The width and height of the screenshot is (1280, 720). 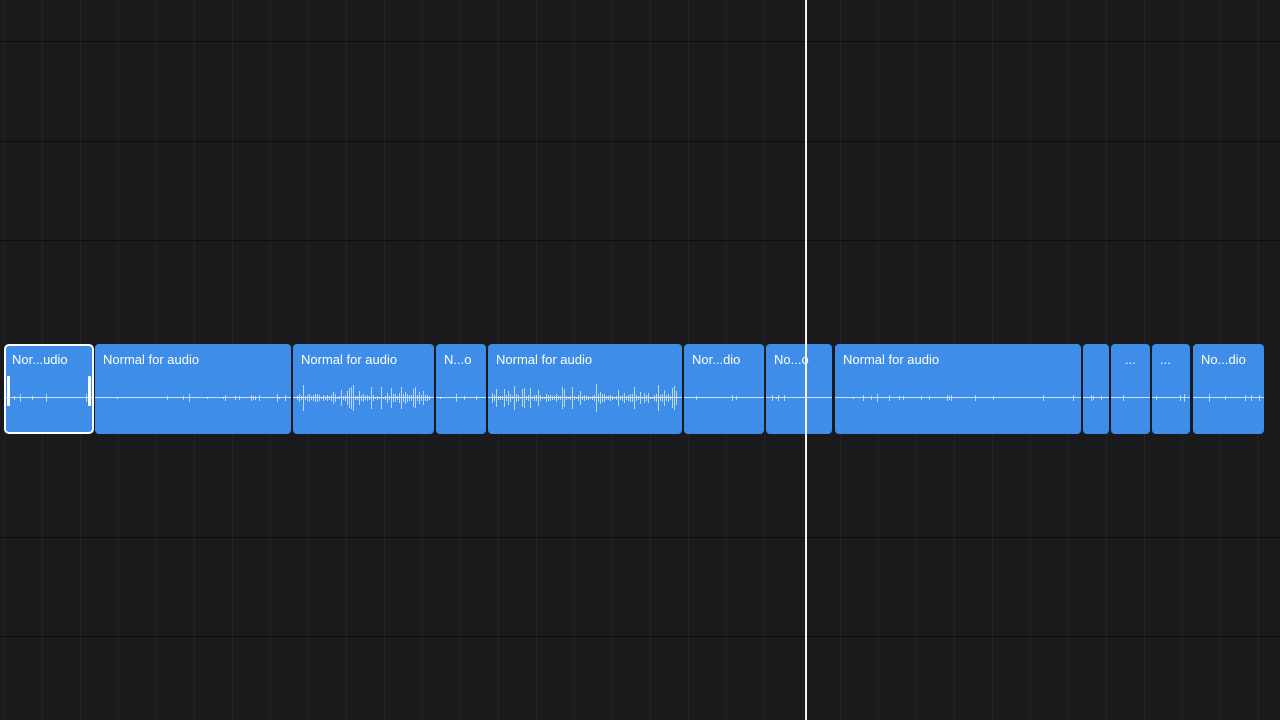 I want to click on audio-clip-selected: Nor...udio, so click(x=49, y=389).